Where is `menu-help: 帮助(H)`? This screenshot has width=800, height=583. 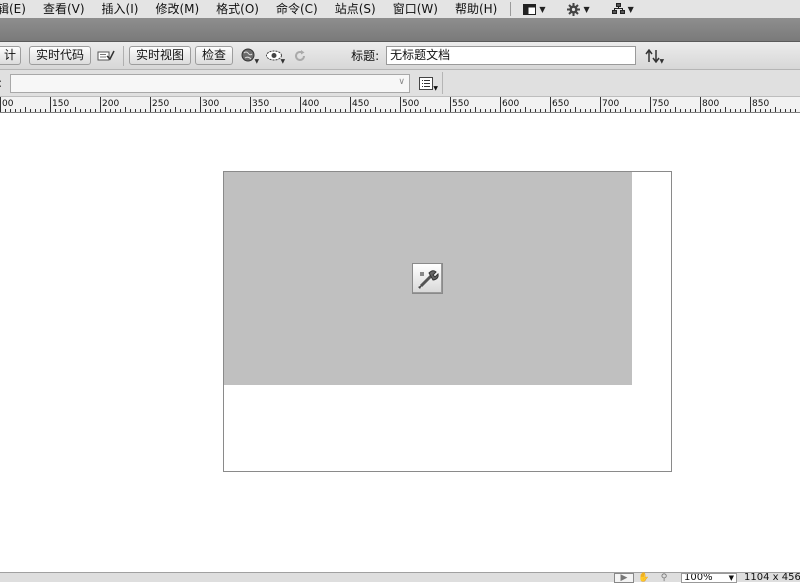 menu-help: 帮助(H) is located at coordinates (476, 9).